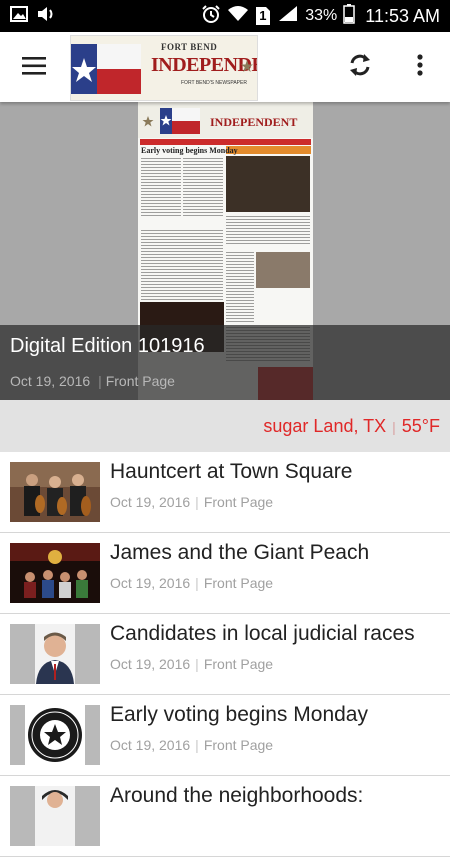 The height and width of the screenshot is (857, 450). I want to click on article-title: Early voting begins Monday, so click(239, 714).